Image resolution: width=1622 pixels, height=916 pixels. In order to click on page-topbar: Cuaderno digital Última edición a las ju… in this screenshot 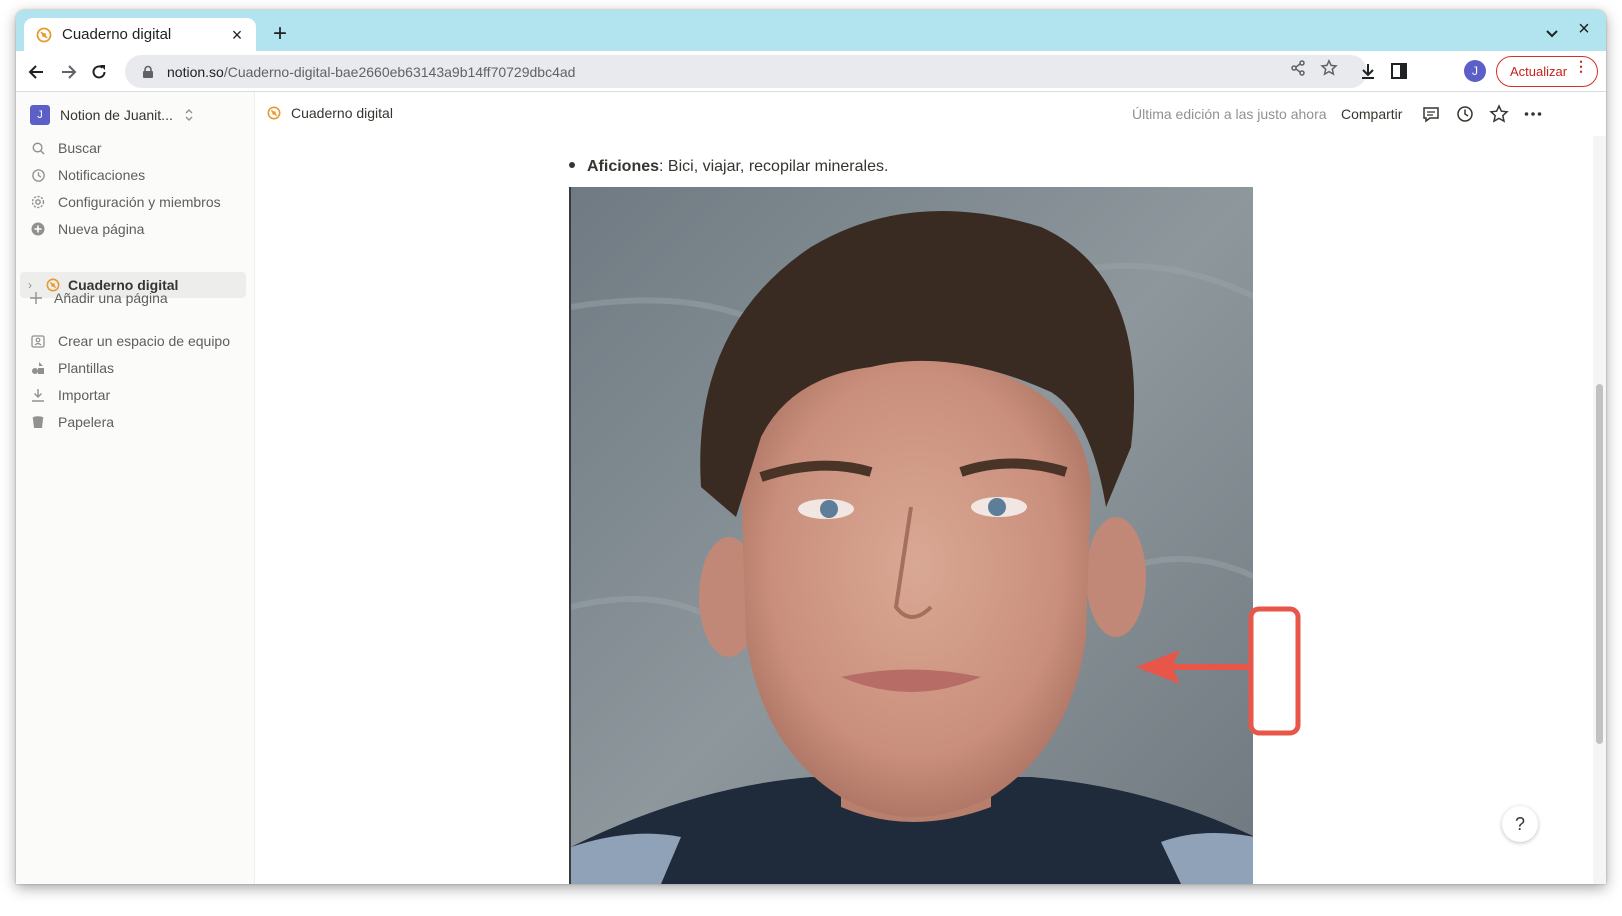, I will do `click(930, 114)`.